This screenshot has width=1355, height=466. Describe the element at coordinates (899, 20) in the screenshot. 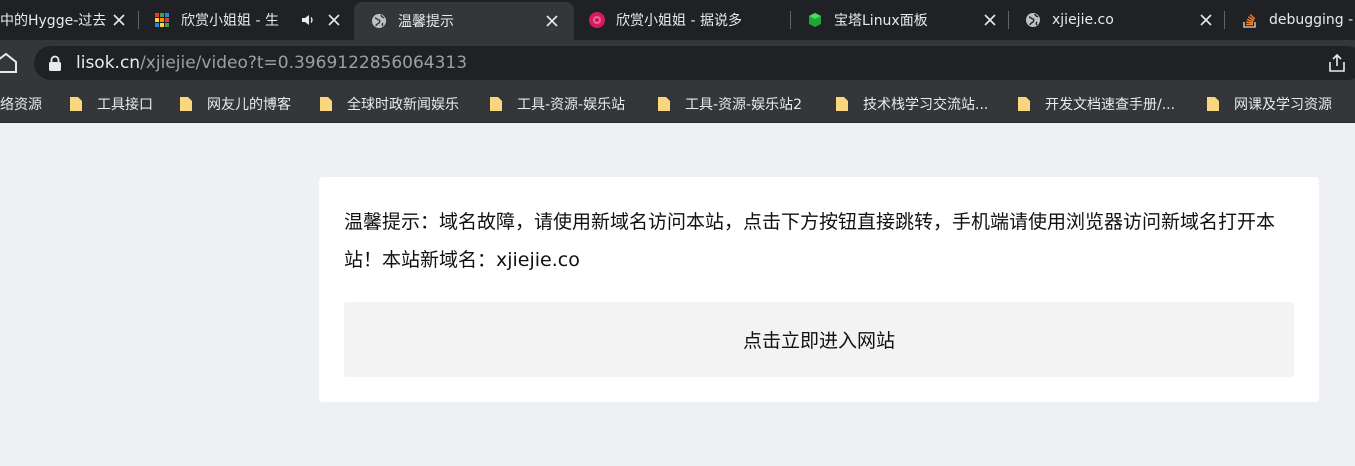

I see `tab-bt-panel: 宝塔Linux面板` at that location.